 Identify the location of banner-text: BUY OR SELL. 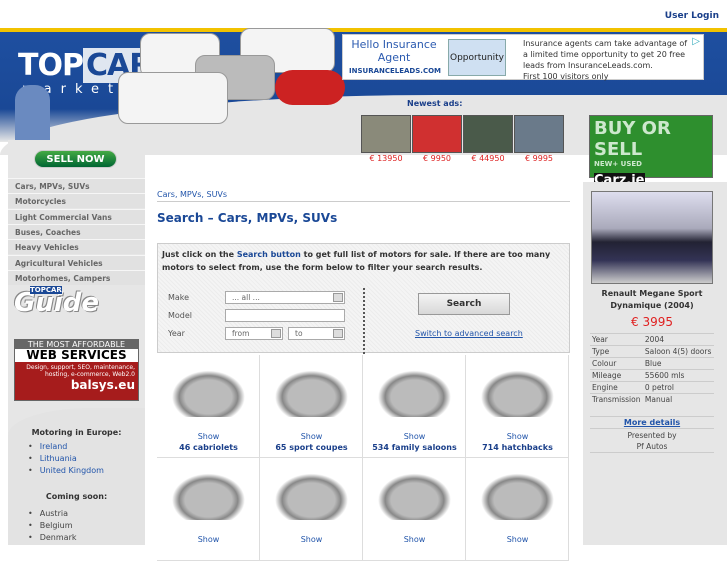
(632, 139).